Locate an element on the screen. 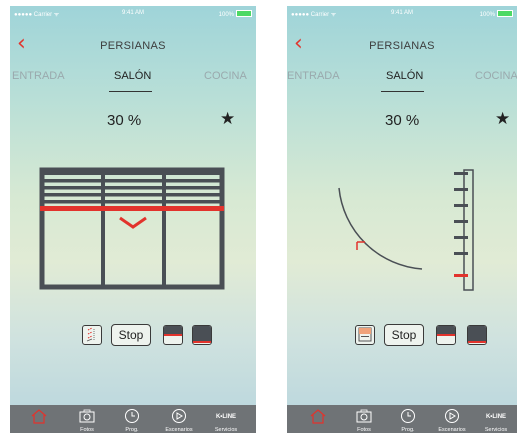  blind-side-graphic is located at coordinates (407, 231).